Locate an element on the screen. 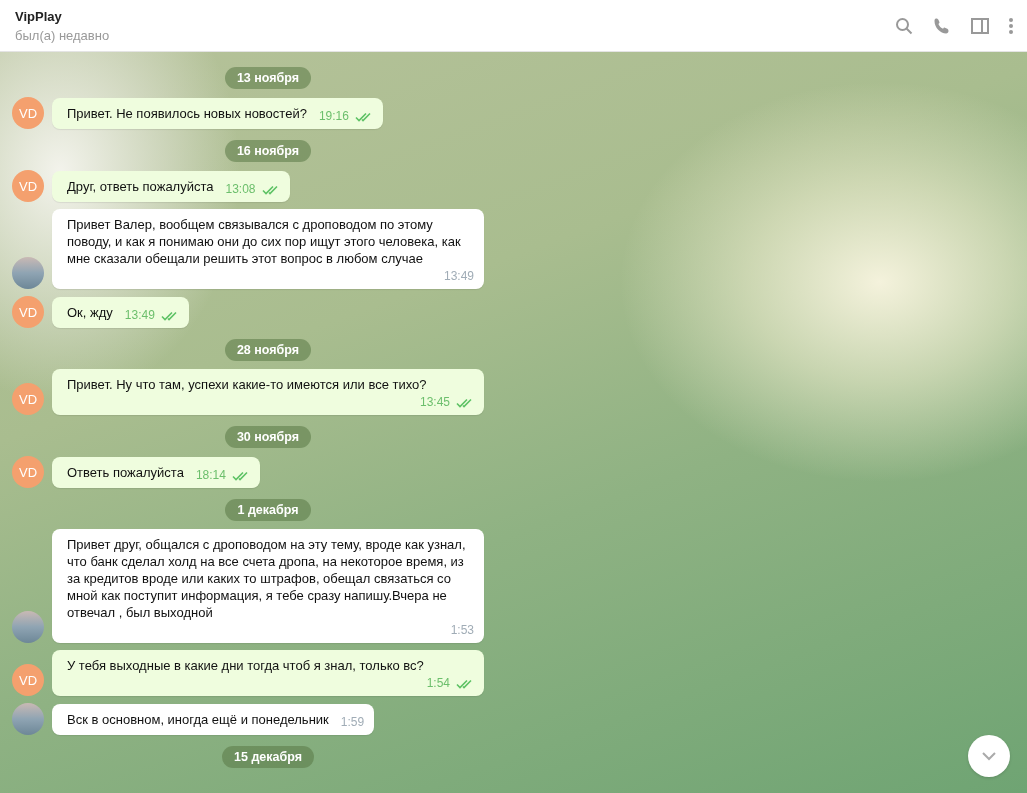 The image size is (1027, 793). date-divider: 1 декабря is located at coordinates (268, 510).